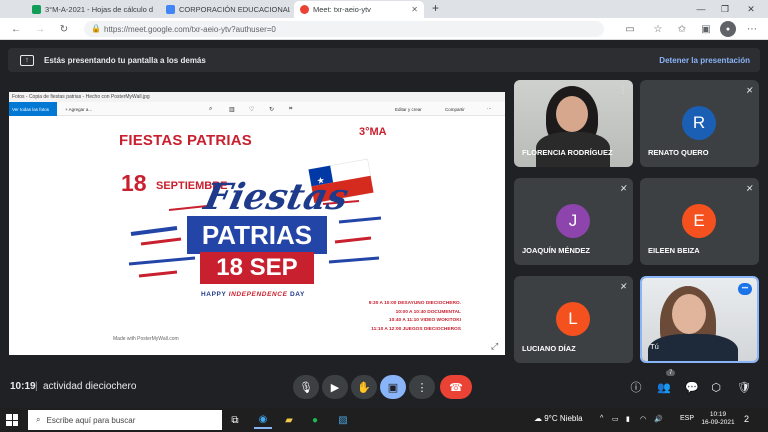  I want to click on edge-icon: ◉, so click(263, 420).